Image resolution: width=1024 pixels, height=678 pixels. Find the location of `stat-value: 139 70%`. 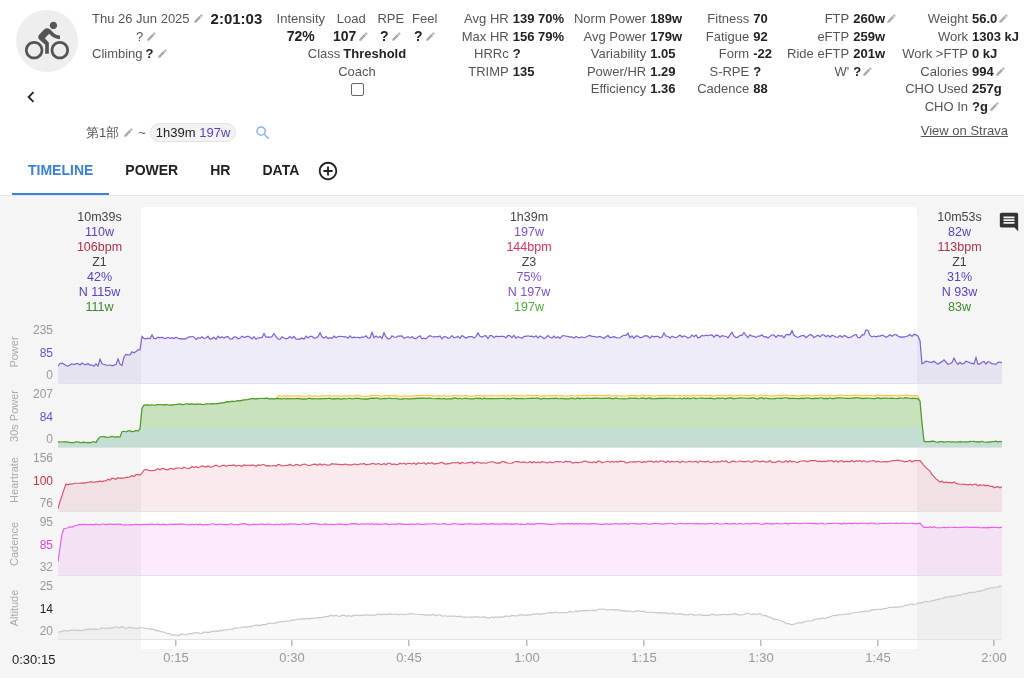

stat-value: 139 70% is located at coordinates (538, 19).